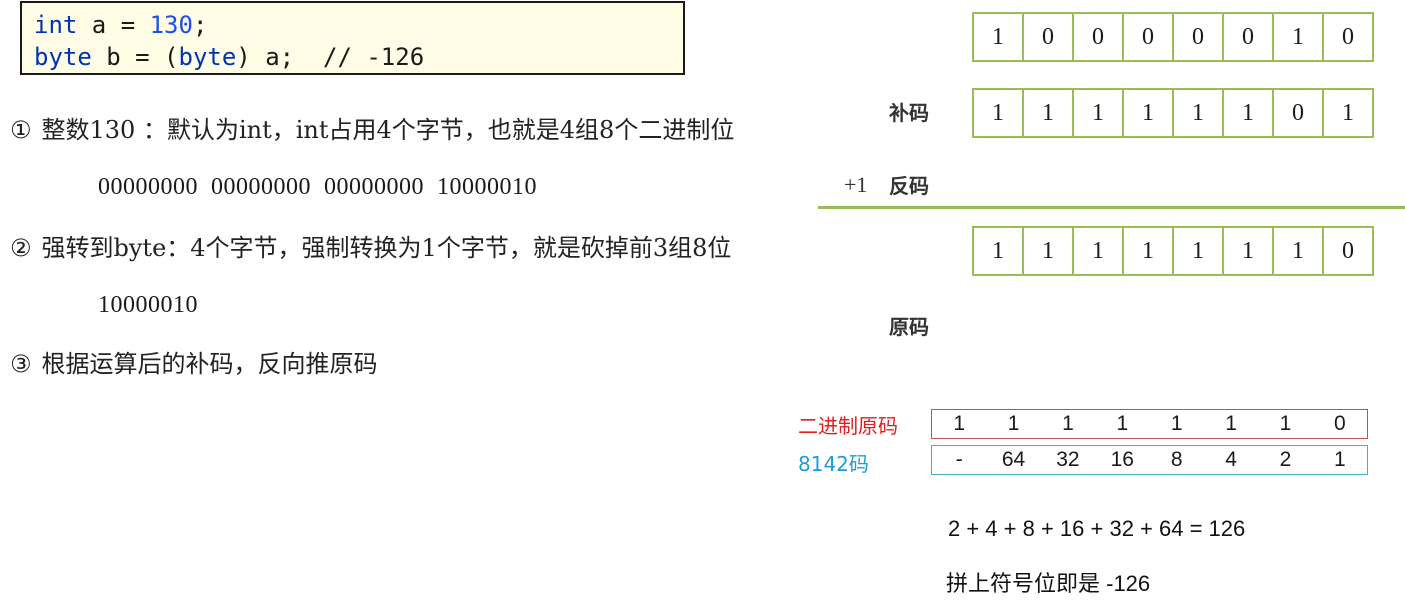 This screenshot has height=616, width=1405. What do you see at coordinates (352, 38) in the screenshot?
I see `code-snippet: int a = 130; byte b = (byte) a; // -126` at bounding box center [352, 38].